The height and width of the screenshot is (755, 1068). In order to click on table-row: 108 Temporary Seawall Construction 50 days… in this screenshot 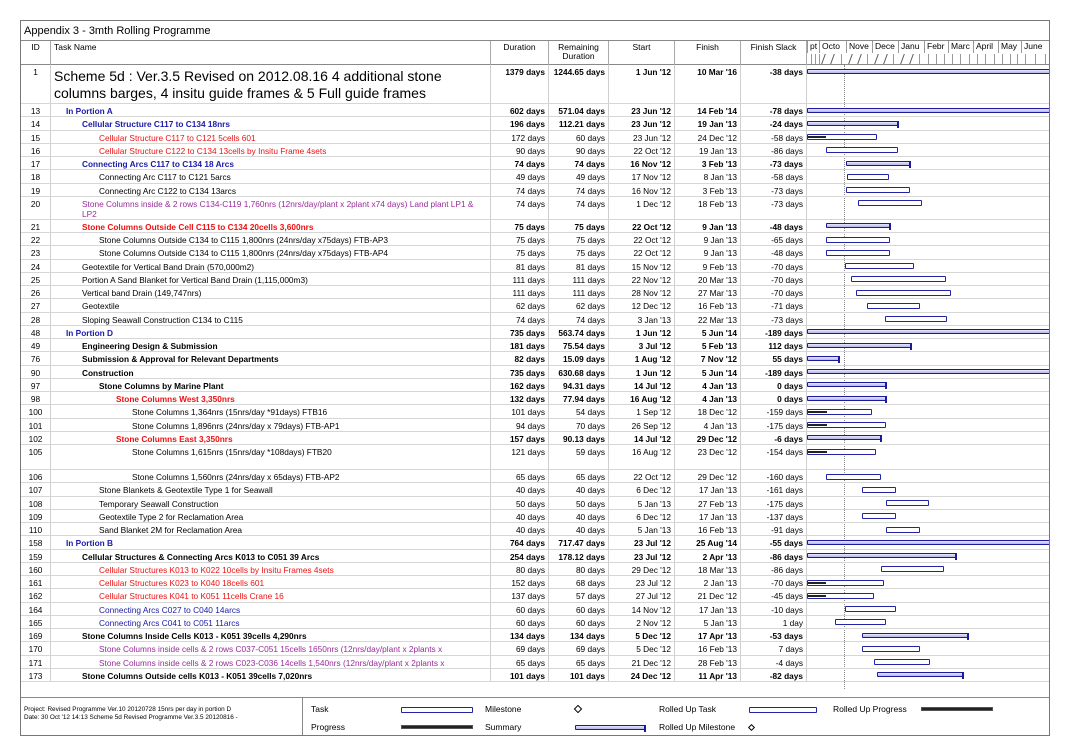, I will do `click(535, 503)`.